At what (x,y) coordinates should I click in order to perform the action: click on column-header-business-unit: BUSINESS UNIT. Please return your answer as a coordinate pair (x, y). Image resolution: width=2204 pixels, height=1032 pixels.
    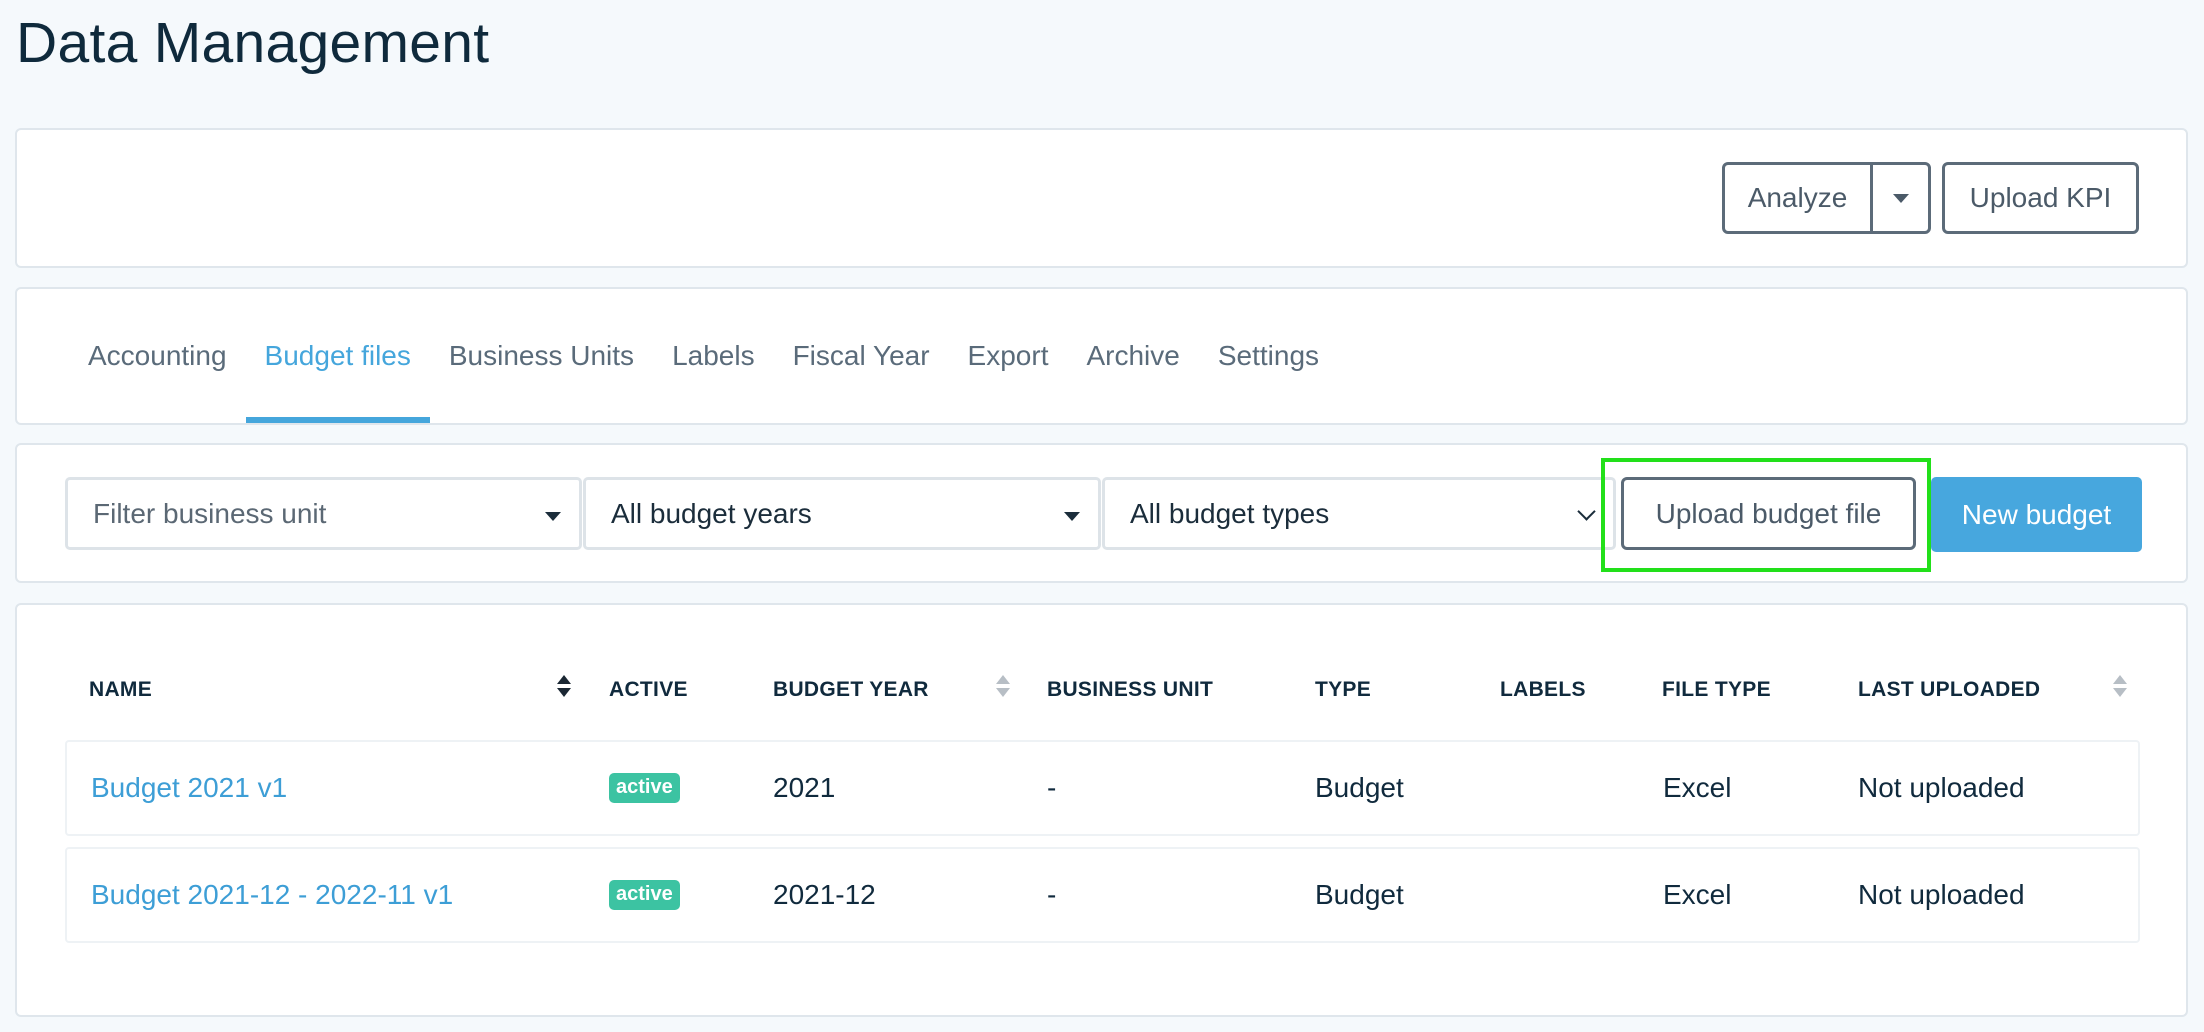
    Looking at the image, I should click on (1130, 689).